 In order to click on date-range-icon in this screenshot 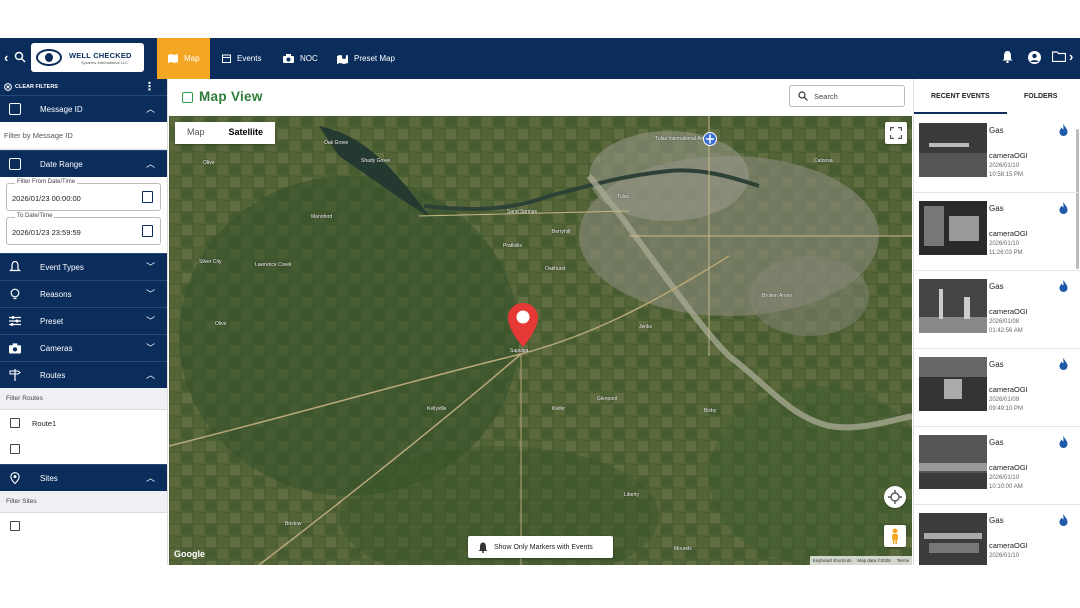, I will do `click(15, 164)`.